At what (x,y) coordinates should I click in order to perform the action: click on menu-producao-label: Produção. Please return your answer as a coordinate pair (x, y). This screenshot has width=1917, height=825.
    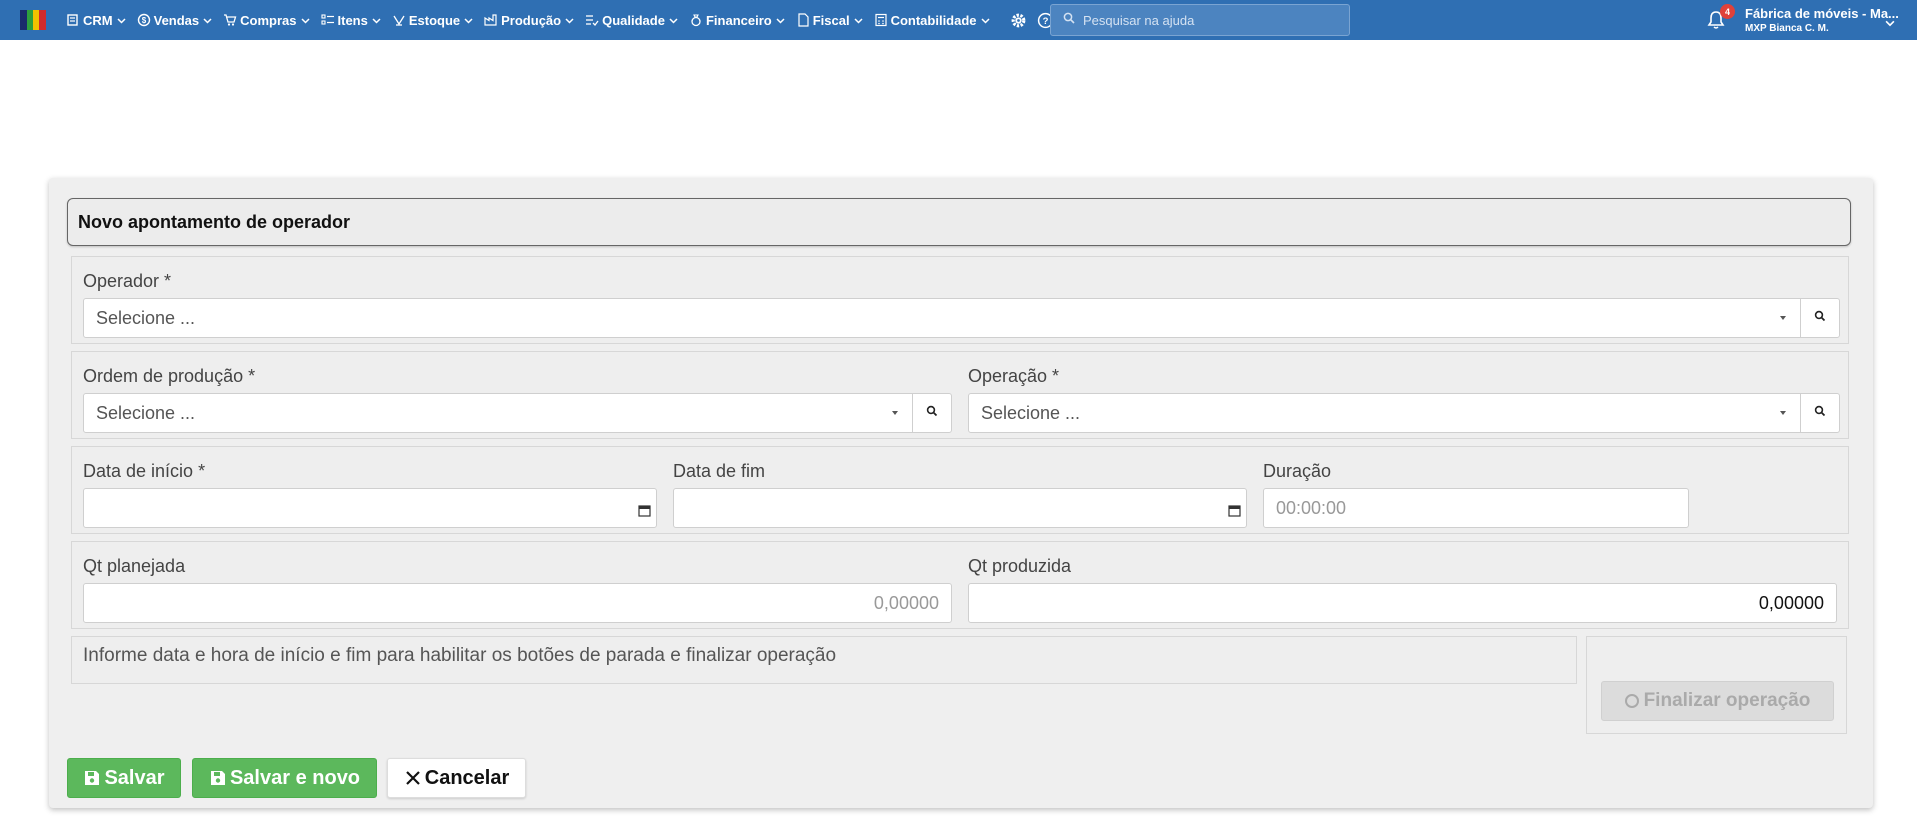
    Looking at the image, I should click on (531, 20).